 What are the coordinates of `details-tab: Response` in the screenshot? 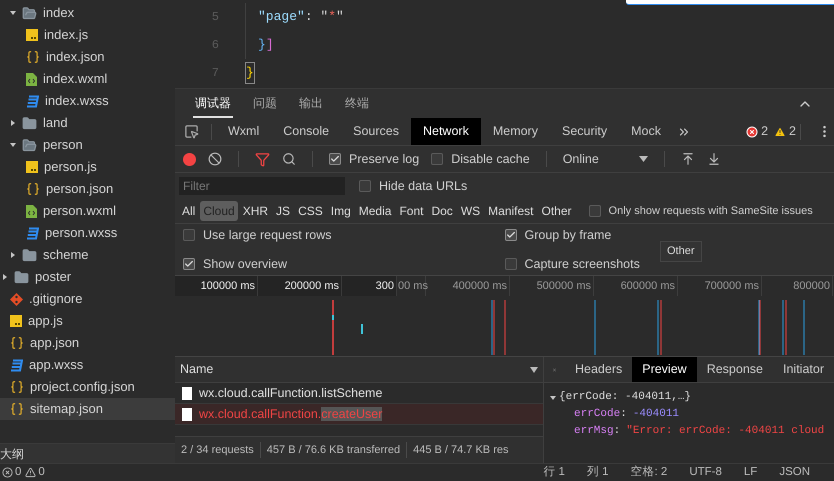 It's located at (734, 369).